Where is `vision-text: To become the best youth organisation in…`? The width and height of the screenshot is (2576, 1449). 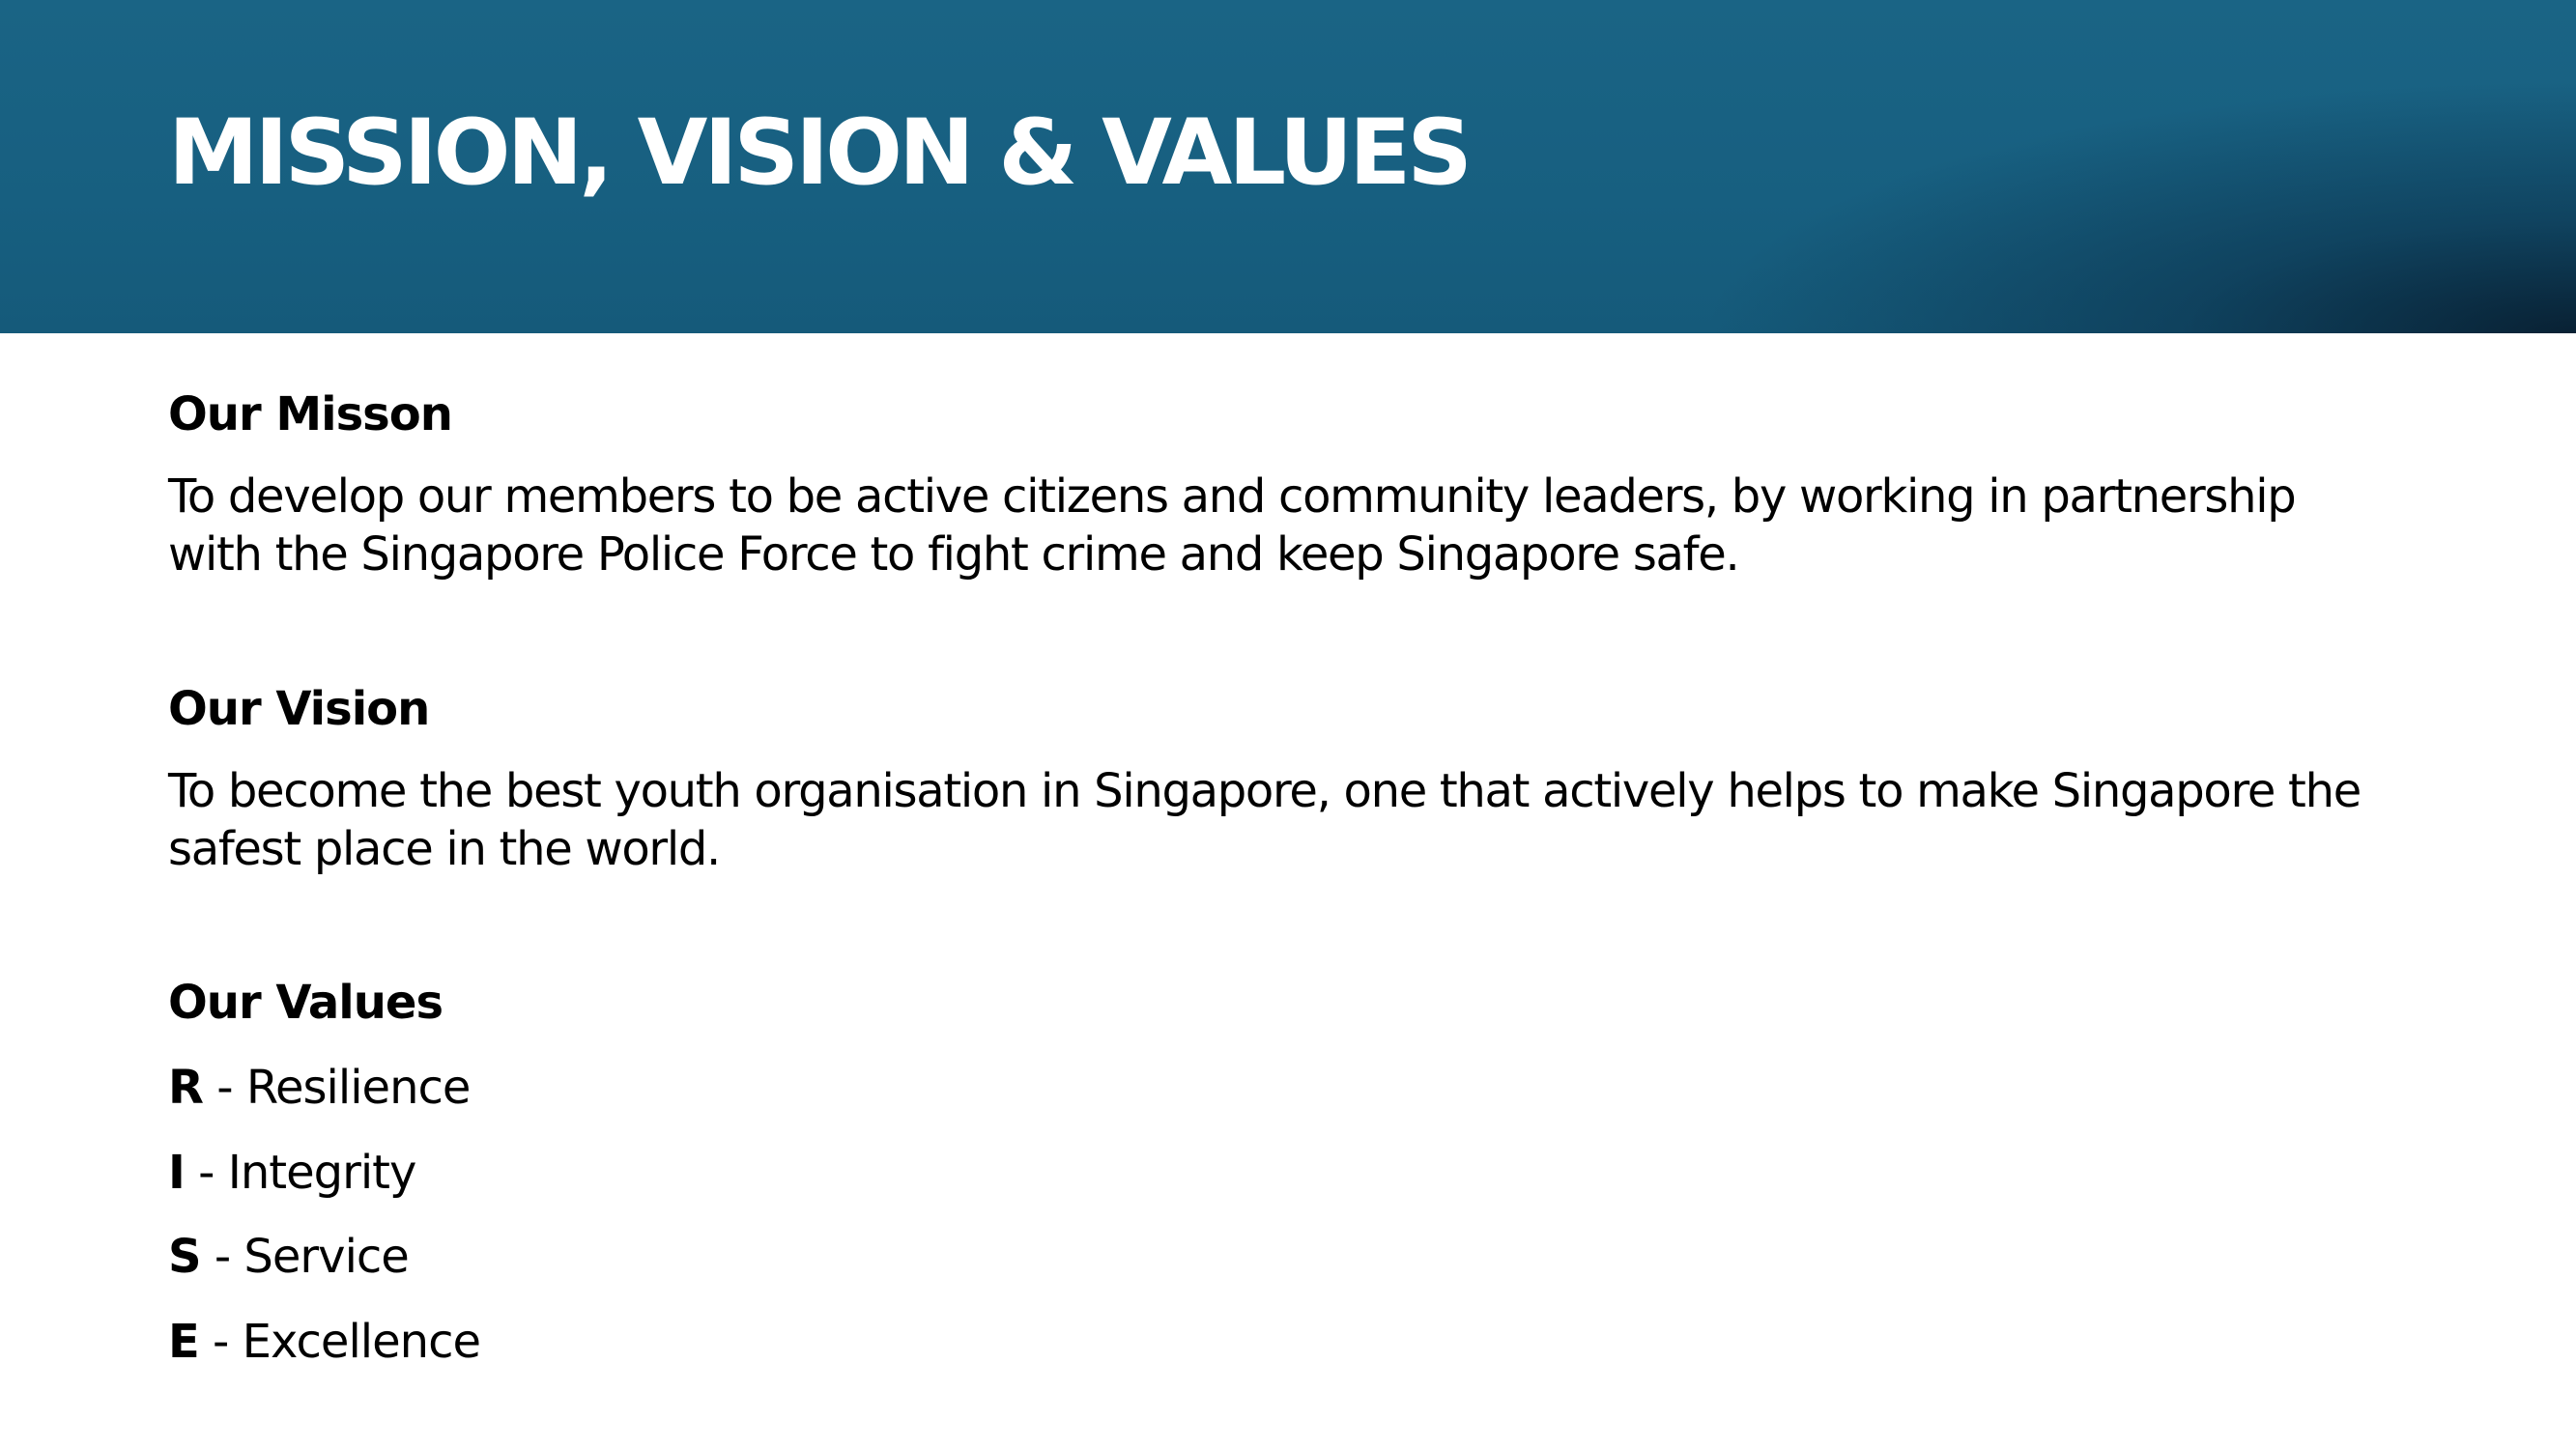
vision-text: To become the best youth organisation in… is located at coordinates (1328, 820).